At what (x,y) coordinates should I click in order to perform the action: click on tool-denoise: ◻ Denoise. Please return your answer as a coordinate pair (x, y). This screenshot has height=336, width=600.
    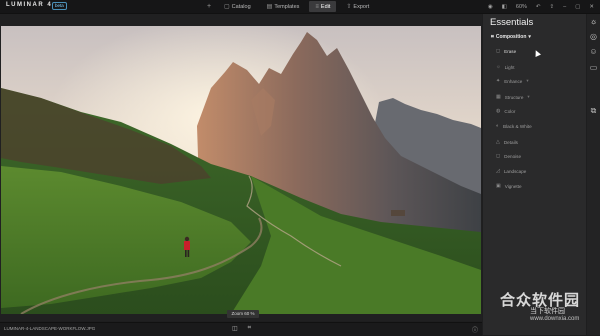
    Looking at the image, I should click on (508, 156).